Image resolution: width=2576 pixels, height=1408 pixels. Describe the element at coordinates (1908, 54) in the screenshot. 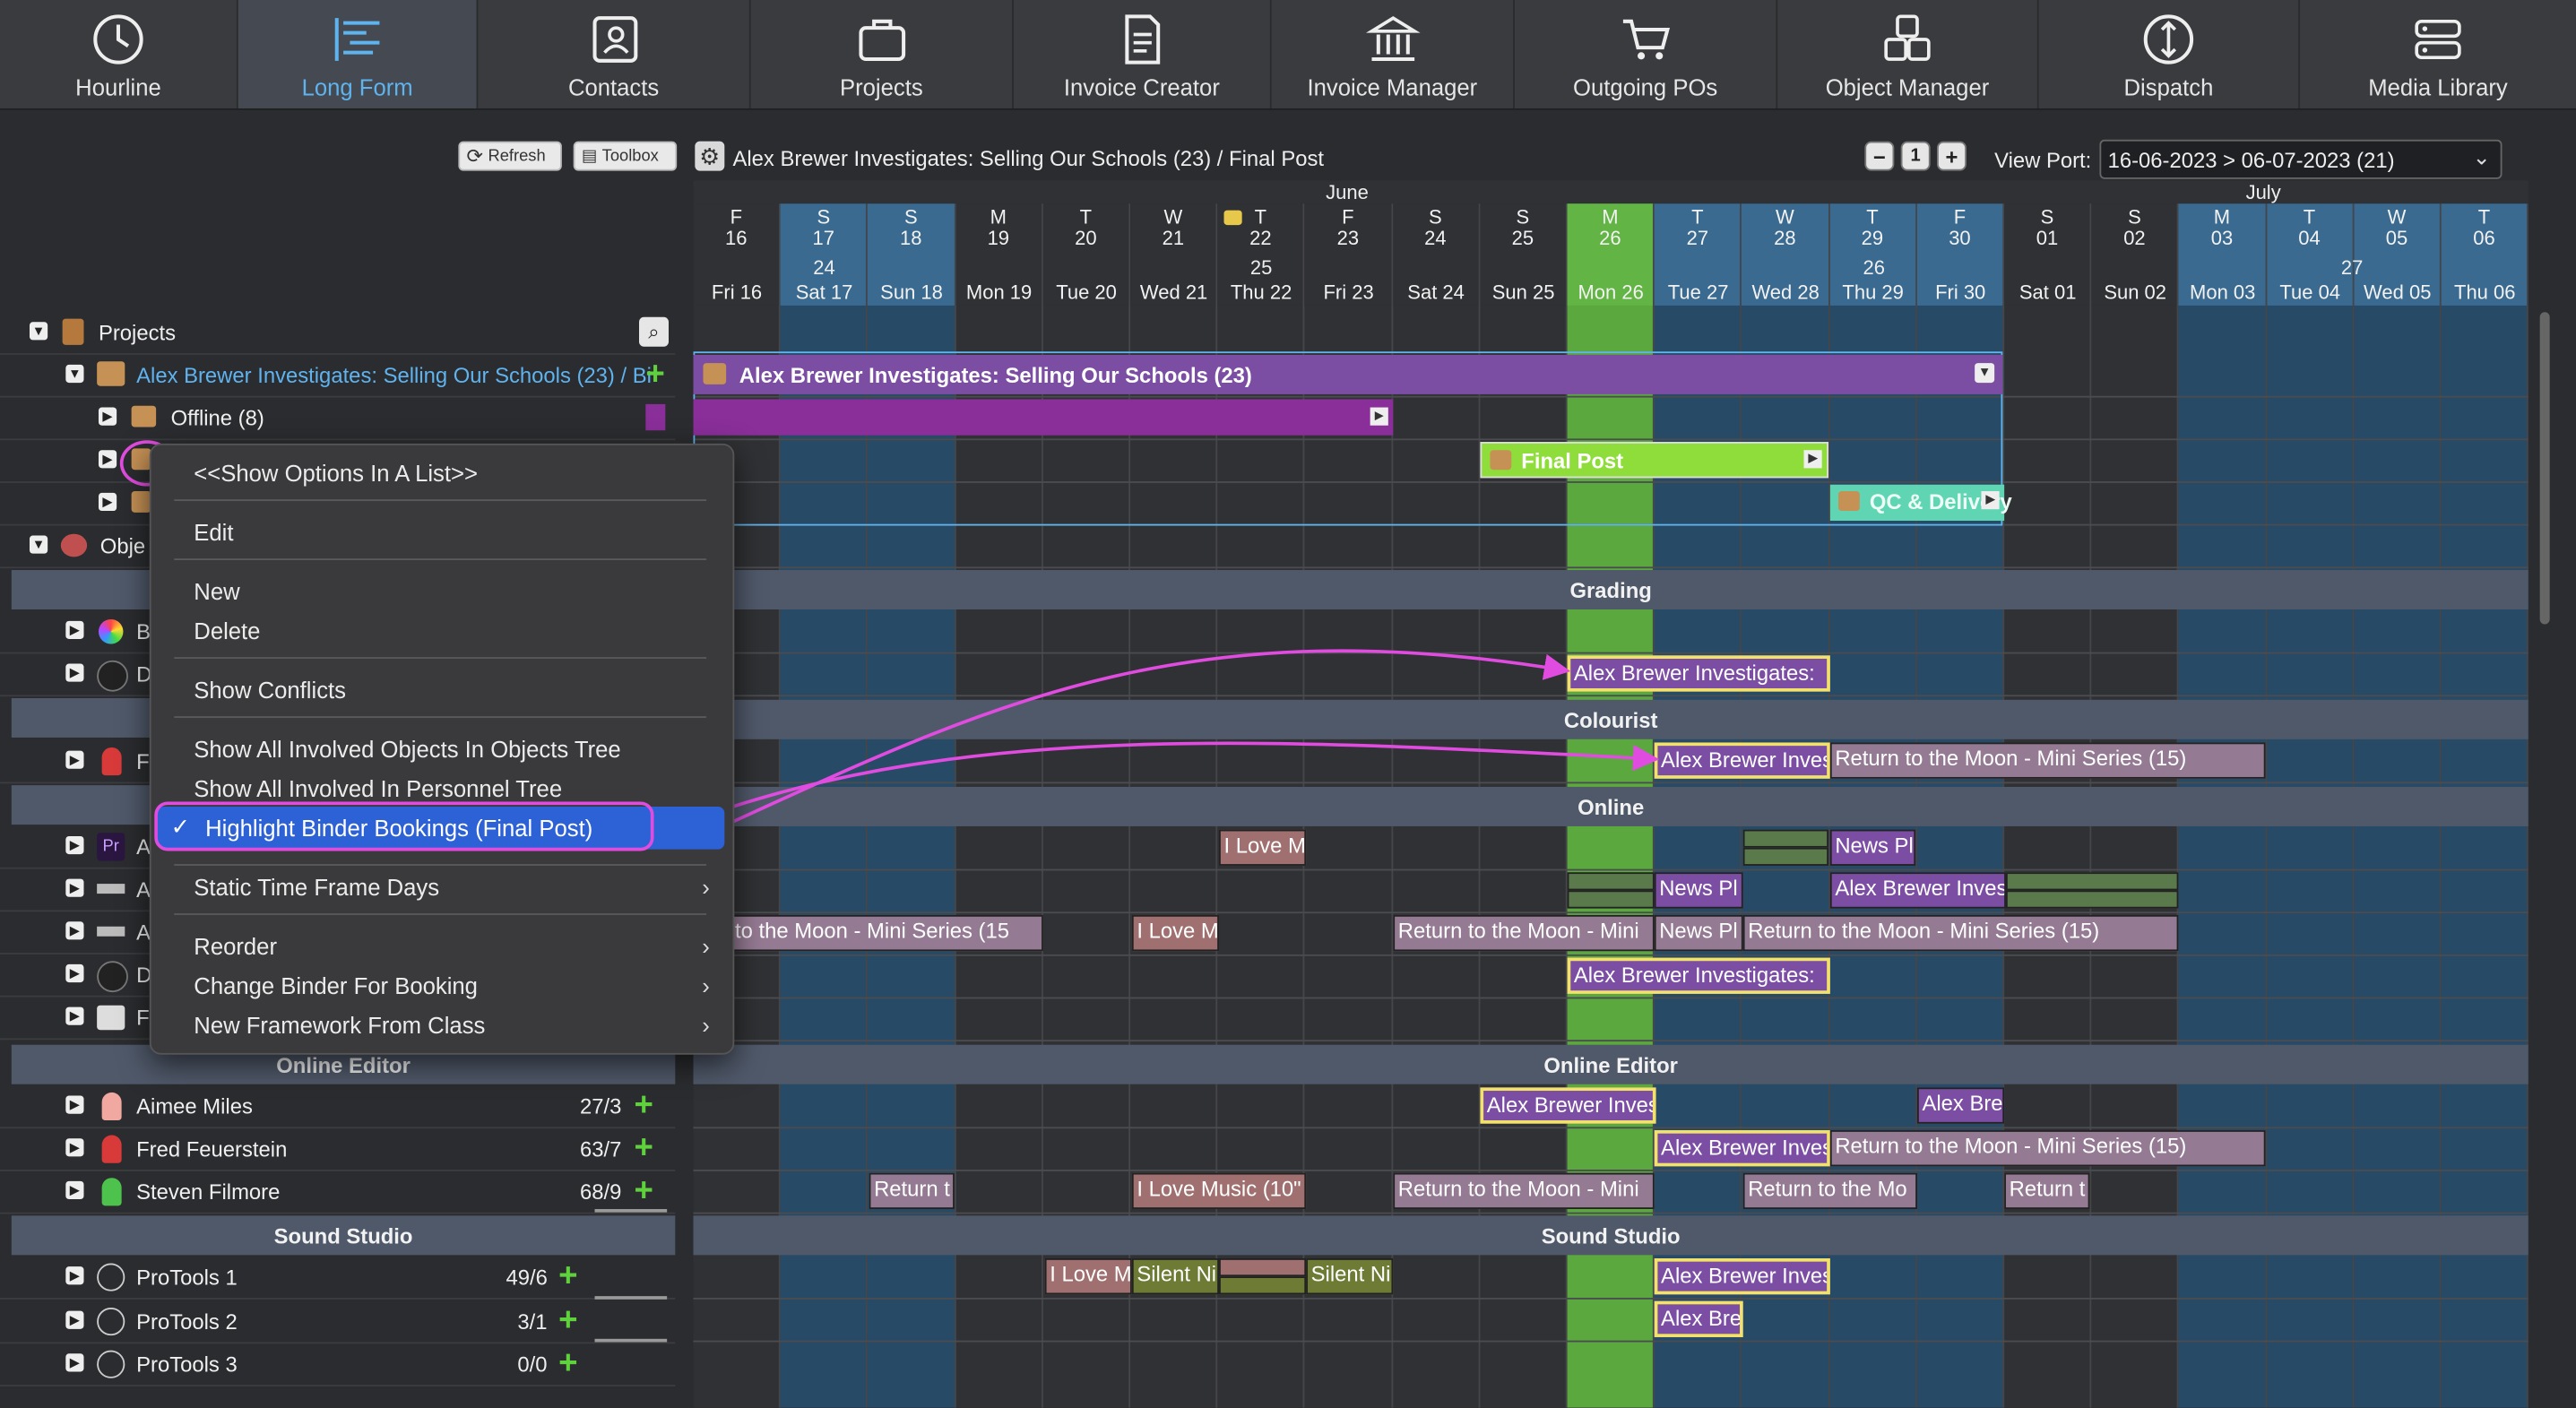

I see `nav-object-manager: Object Manager` at that location.